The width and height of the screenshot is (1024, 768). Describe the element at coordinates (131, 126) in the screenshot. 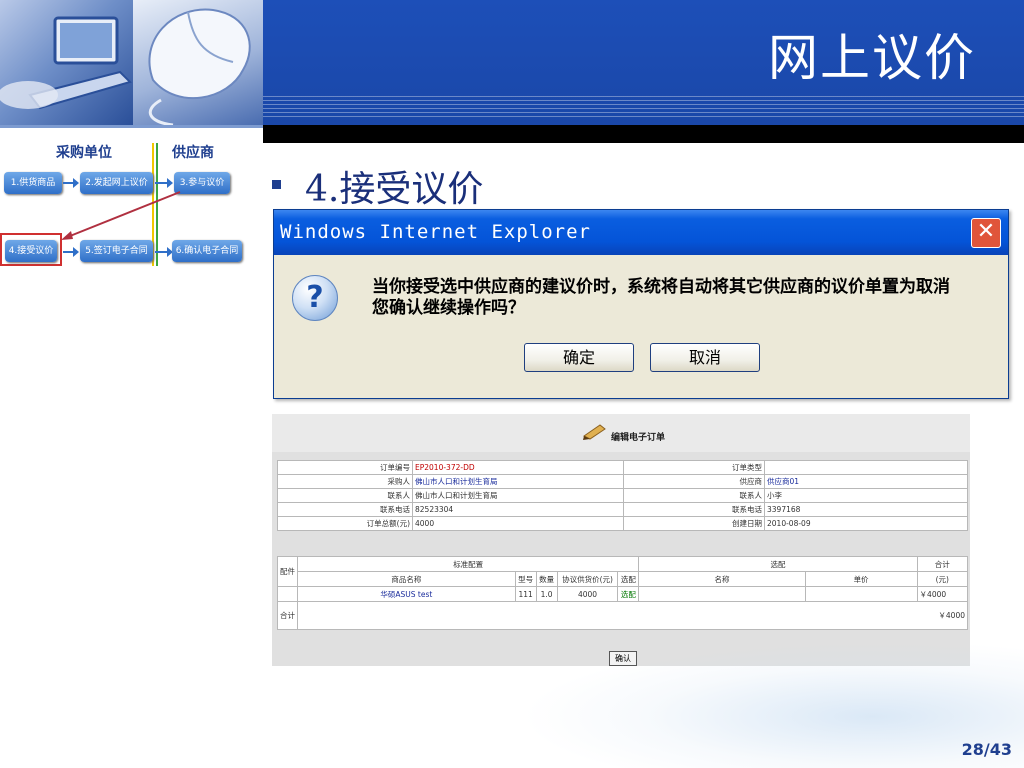

I see `header-thin-bar` at that location.